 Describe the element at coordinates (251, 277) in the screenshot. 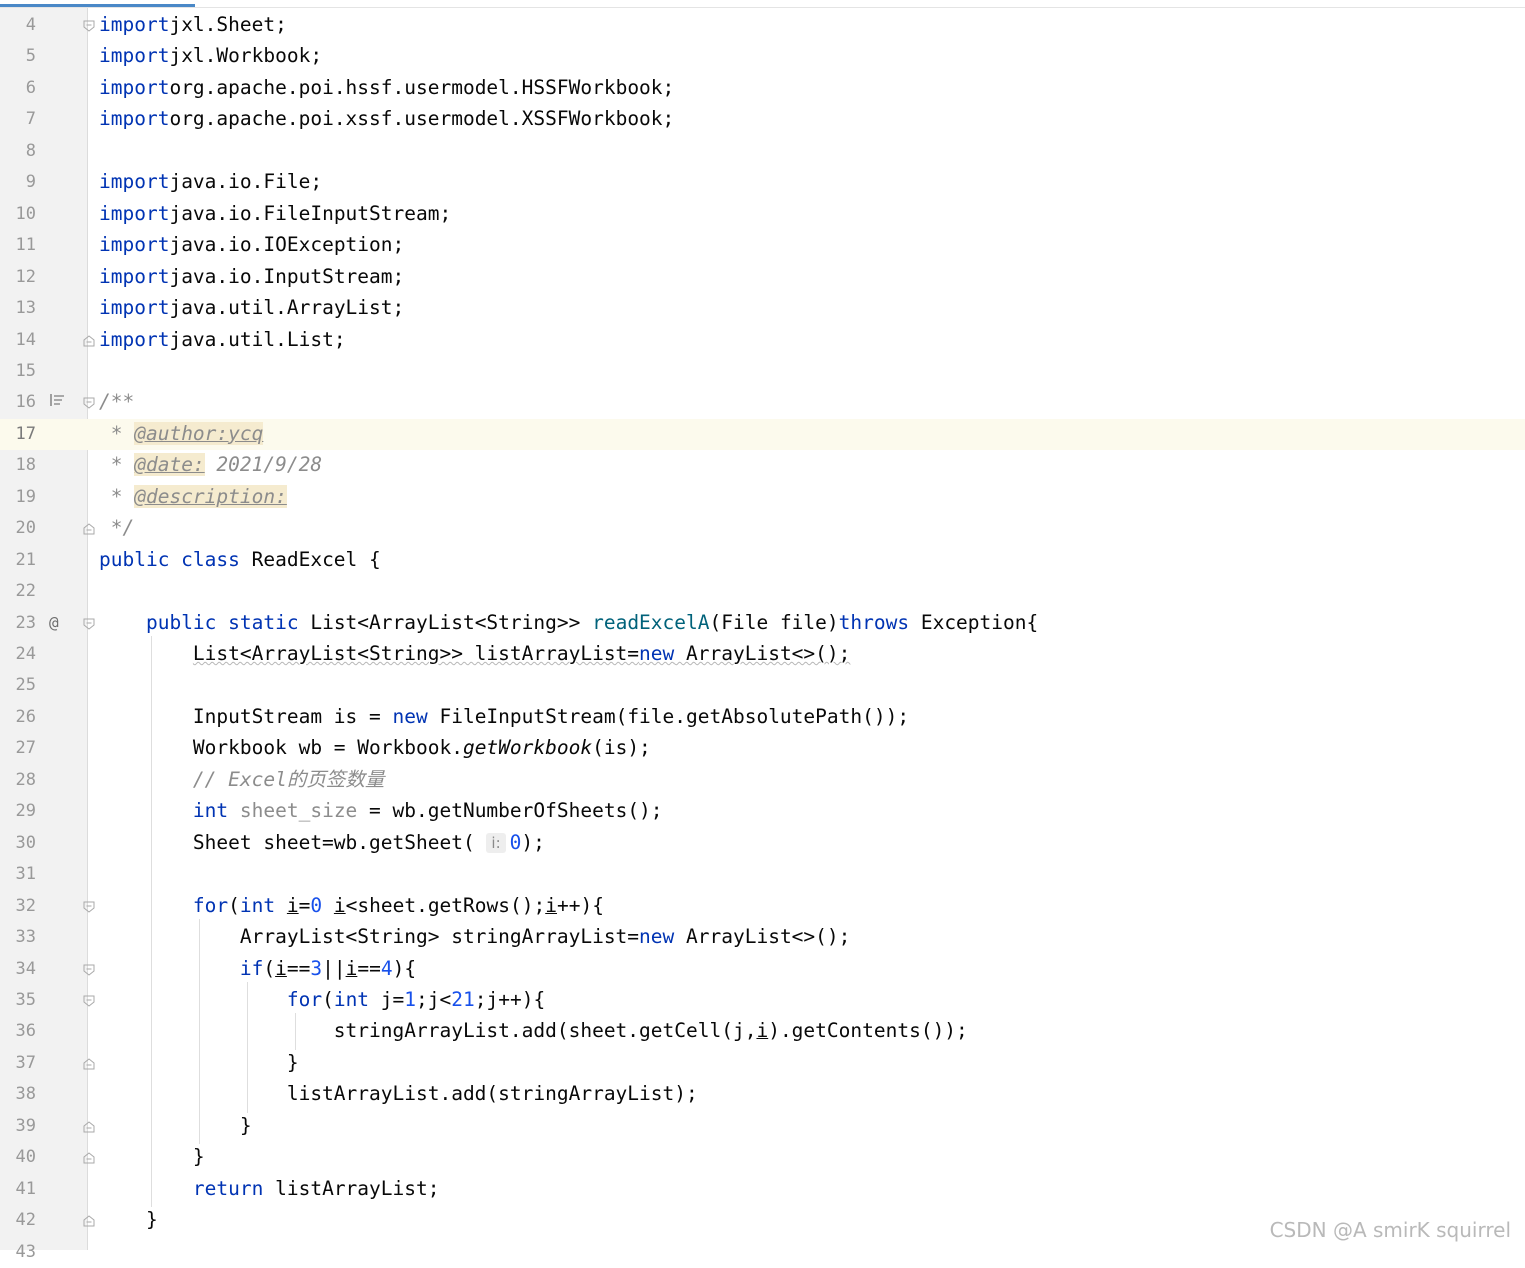

I see `code-text: importjava.io.InputStream;` at that location.